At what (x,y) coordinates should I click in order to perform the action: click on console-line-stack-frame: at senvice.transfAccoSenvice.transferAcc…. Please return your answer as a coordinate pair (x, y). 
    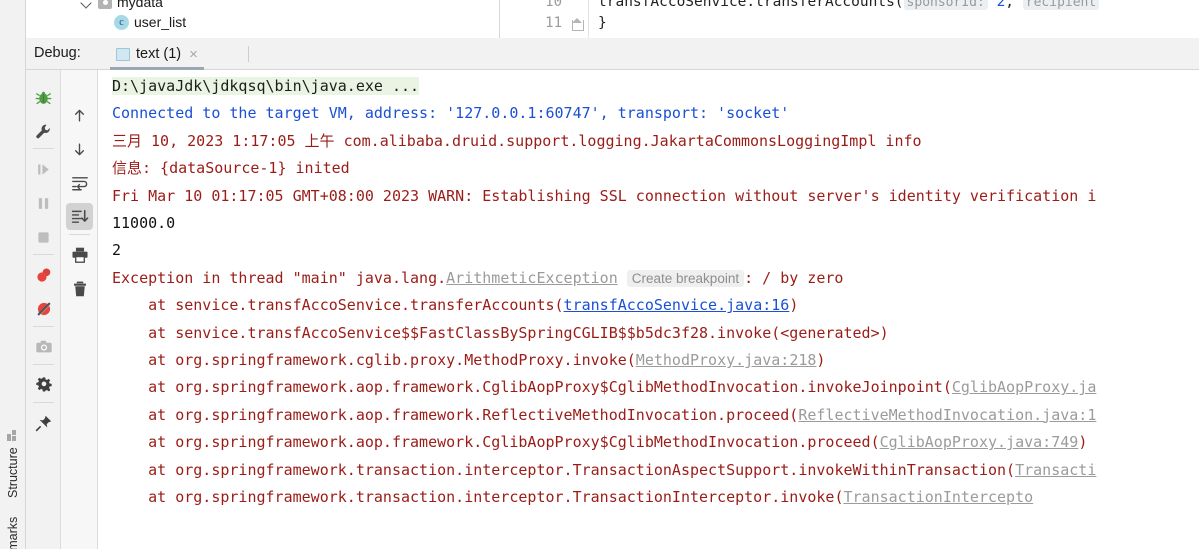
    Looking at the image, I should click on (455, 305).